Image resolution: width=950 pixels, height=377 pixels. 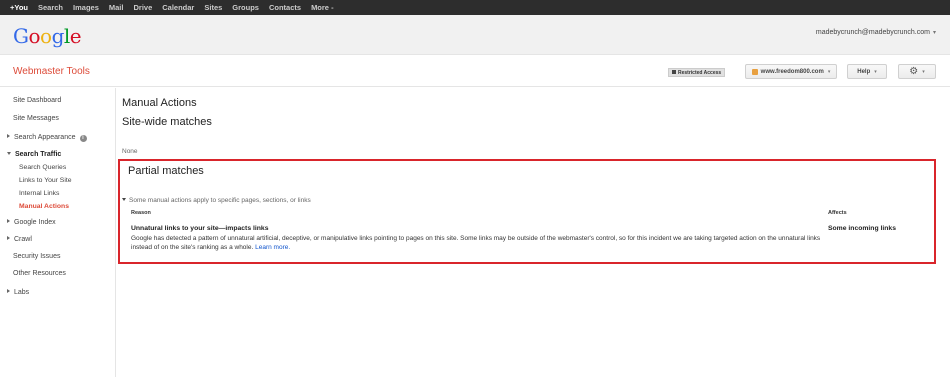 I want to click on info-icon: i, so click(x=83, y=138).